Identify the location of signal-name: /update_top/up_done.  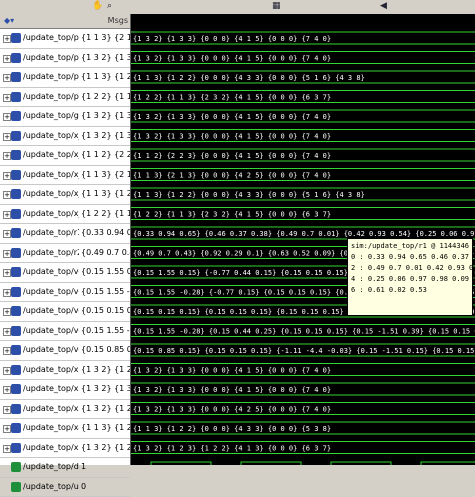
(51, 486).